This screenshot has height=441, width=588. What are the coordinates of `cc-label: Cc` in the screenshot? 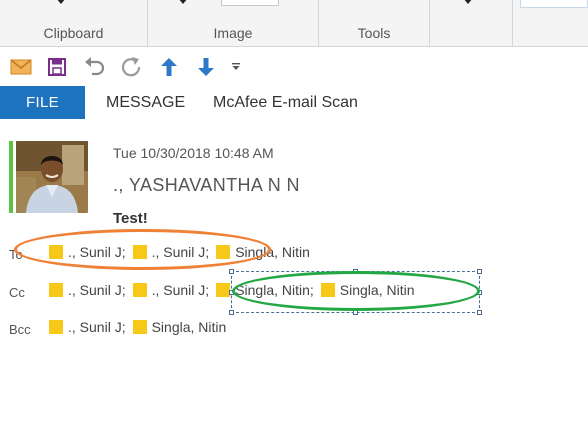 It's located at (17, 292).